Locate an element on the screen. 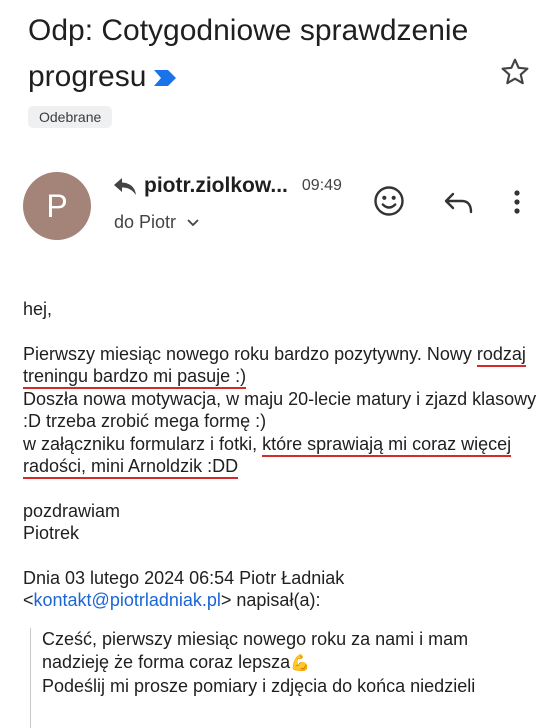  signature-name: Piotrek is located at coordinates (51, 533).